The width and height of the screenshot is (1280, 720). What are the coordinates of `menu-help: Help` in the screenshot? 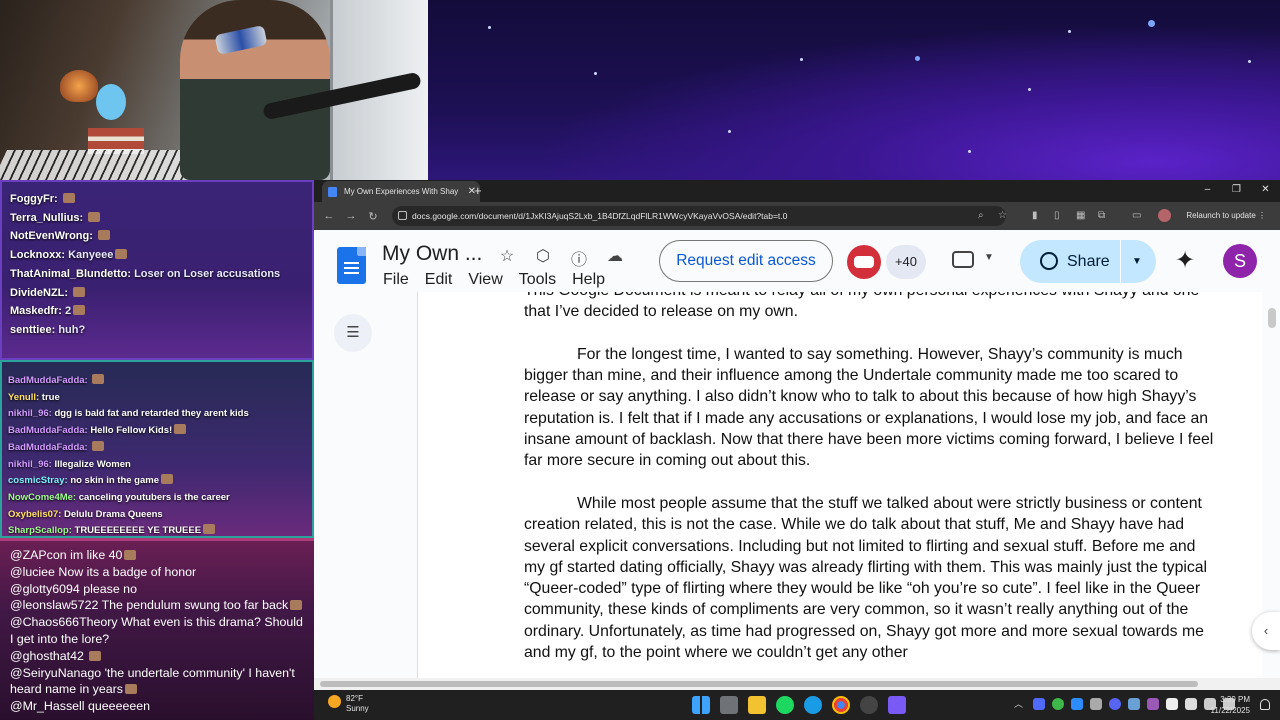 It's located at (588, 280).